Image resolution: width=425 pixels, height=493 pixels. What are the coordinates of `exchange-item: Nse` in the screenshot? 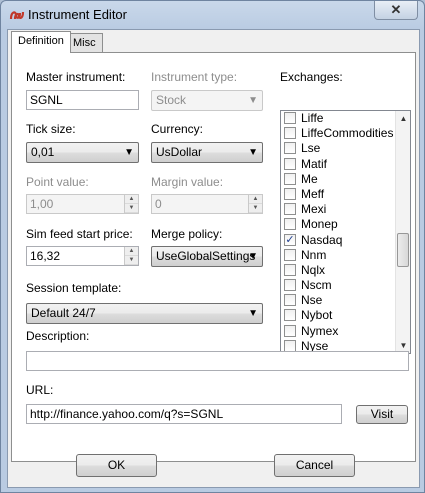 It's located at (345, 300).